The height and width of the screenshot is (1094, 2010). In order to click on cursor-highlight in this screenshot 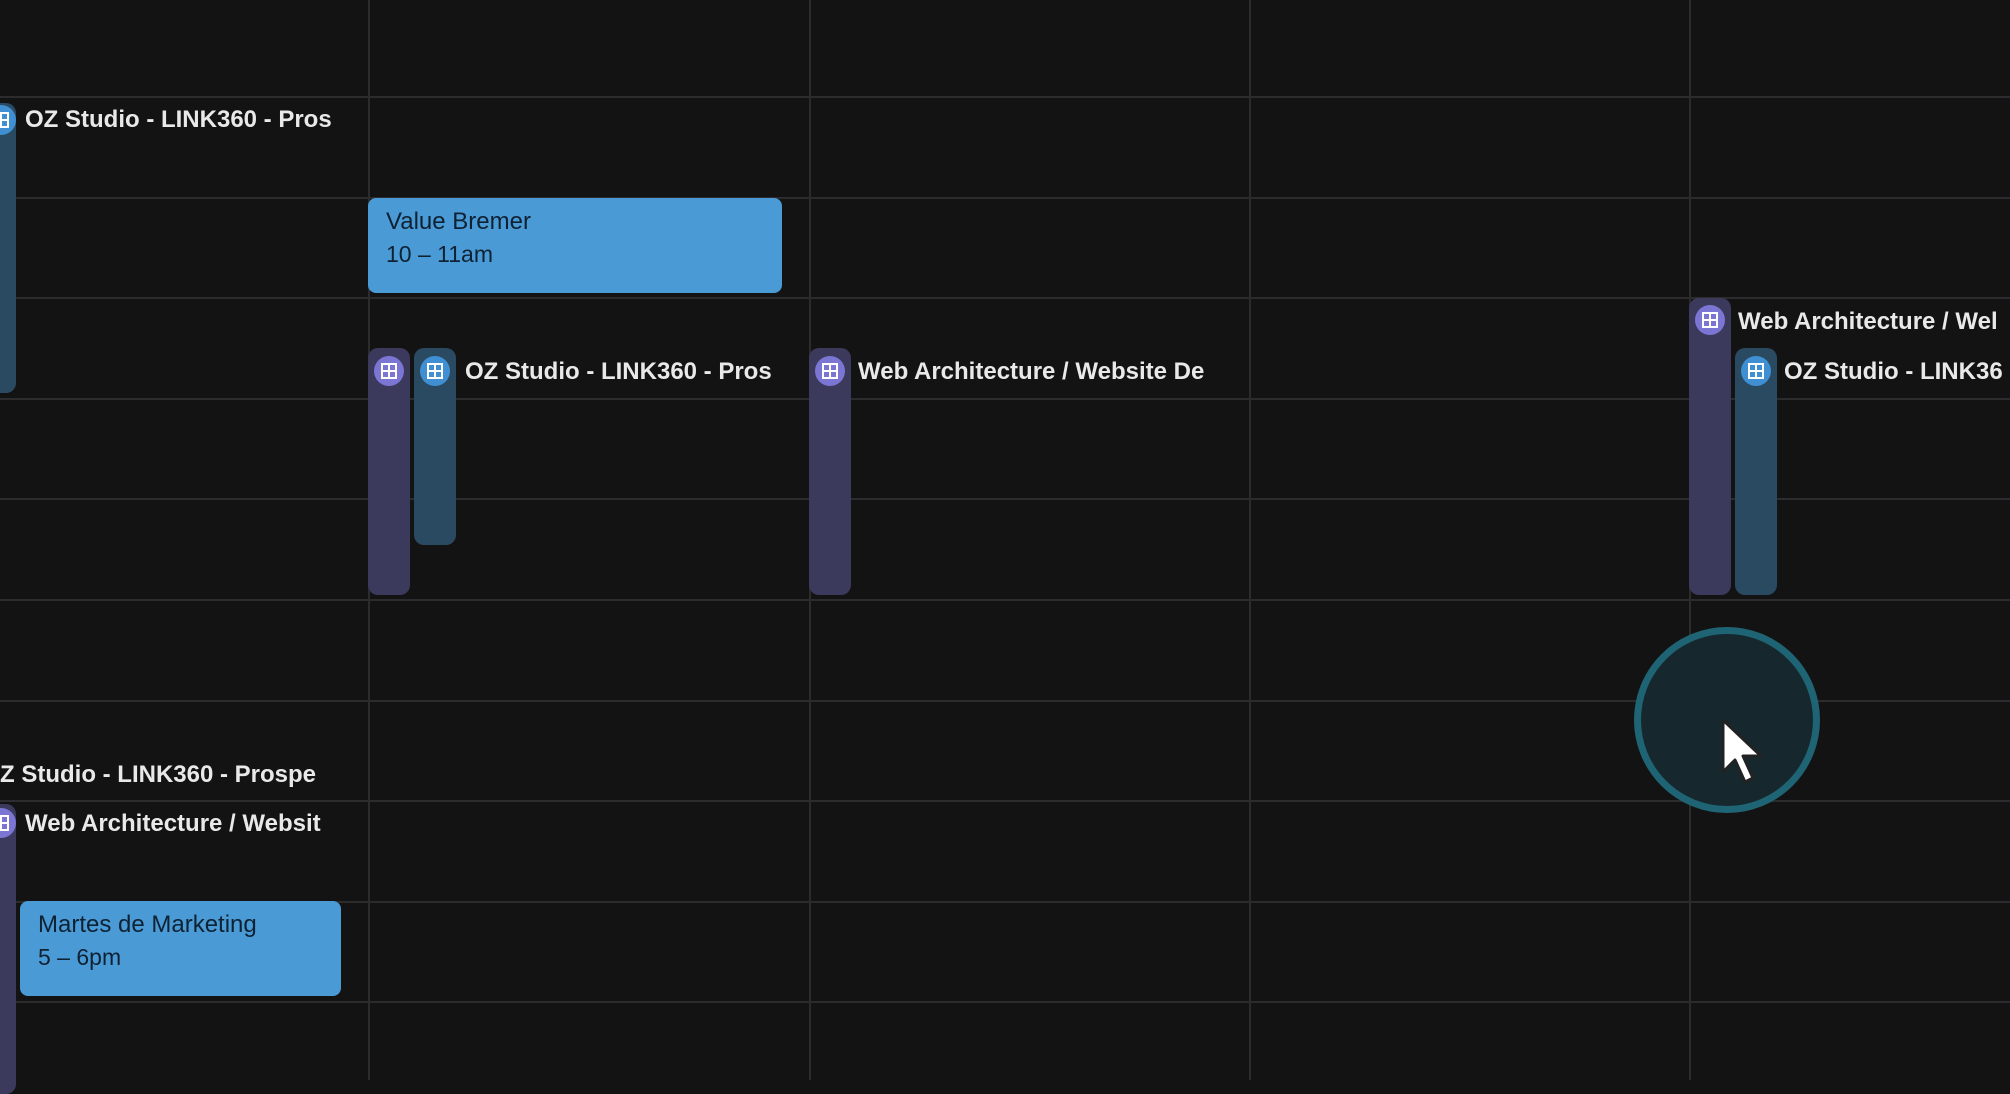, I will do `click(1727, 720)`.